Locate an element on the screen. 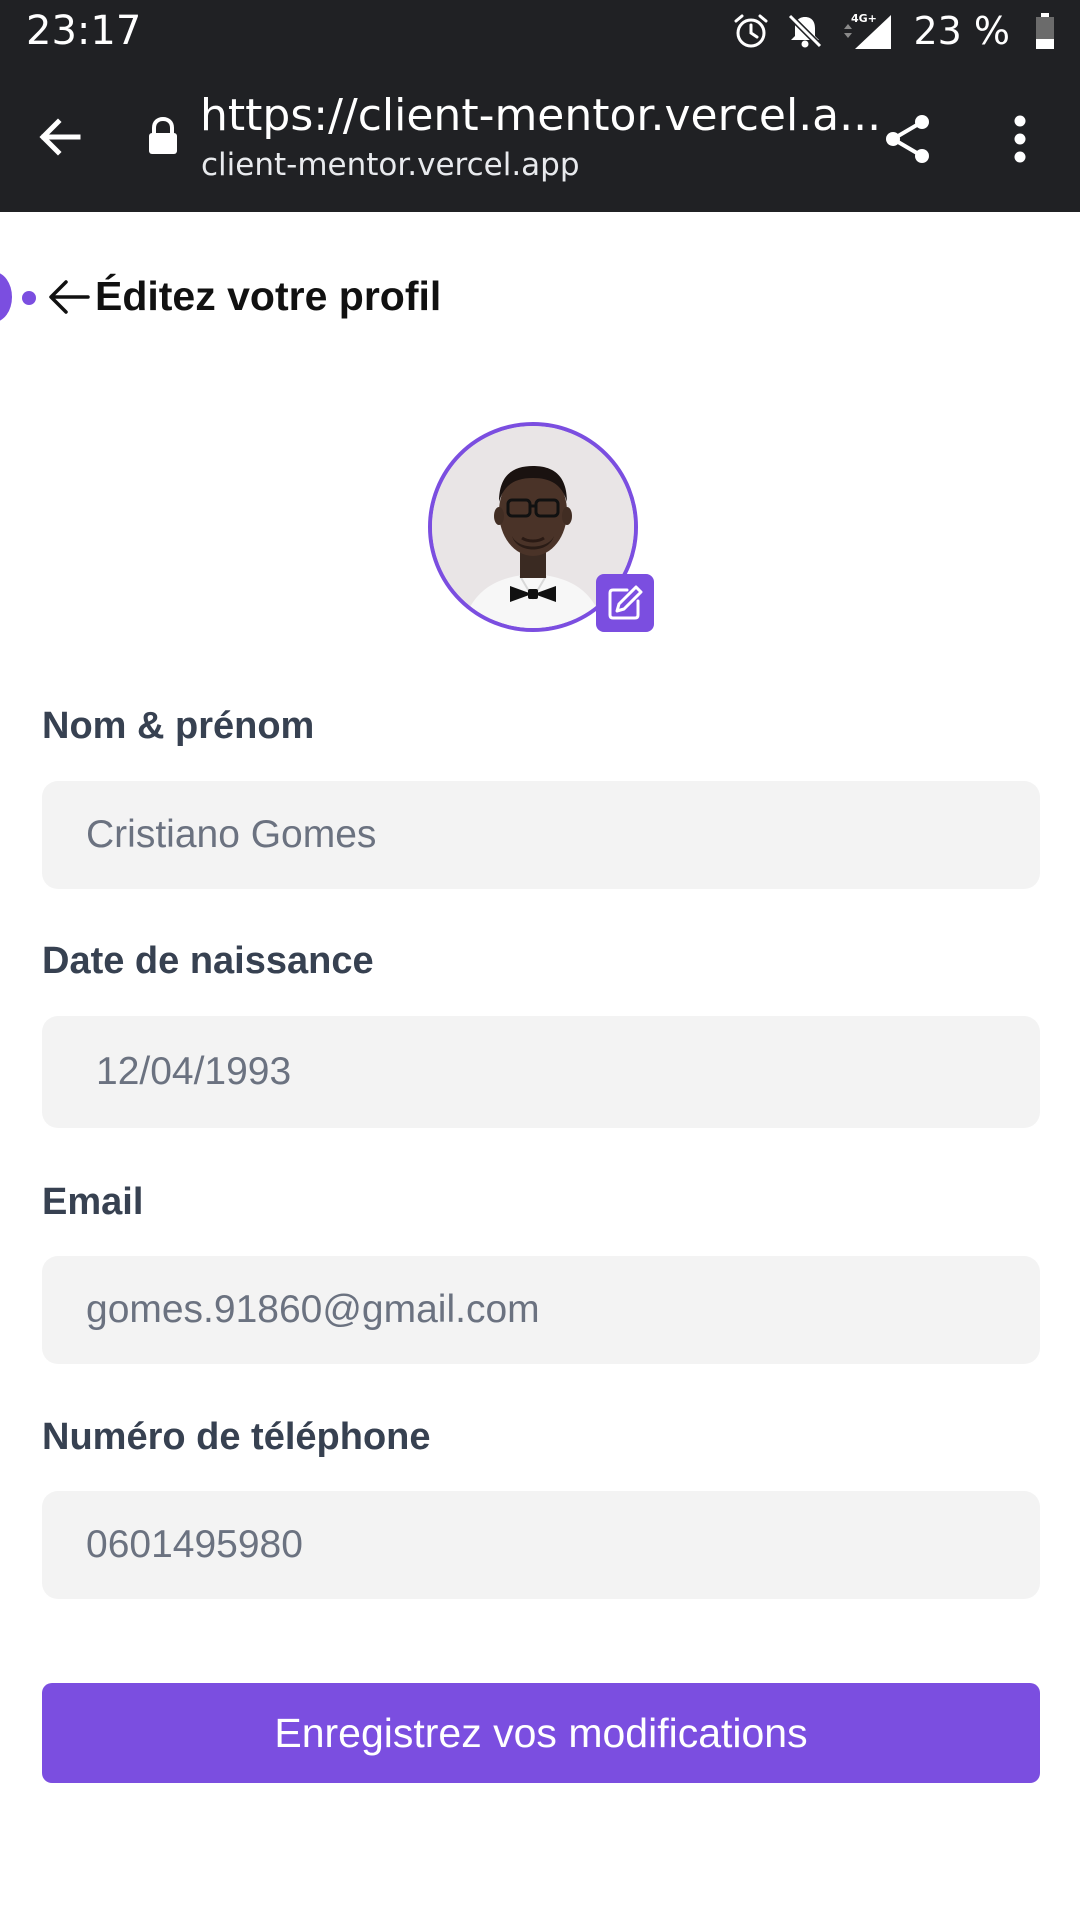  notifications-off-icon is located at coordinates (805, 31).